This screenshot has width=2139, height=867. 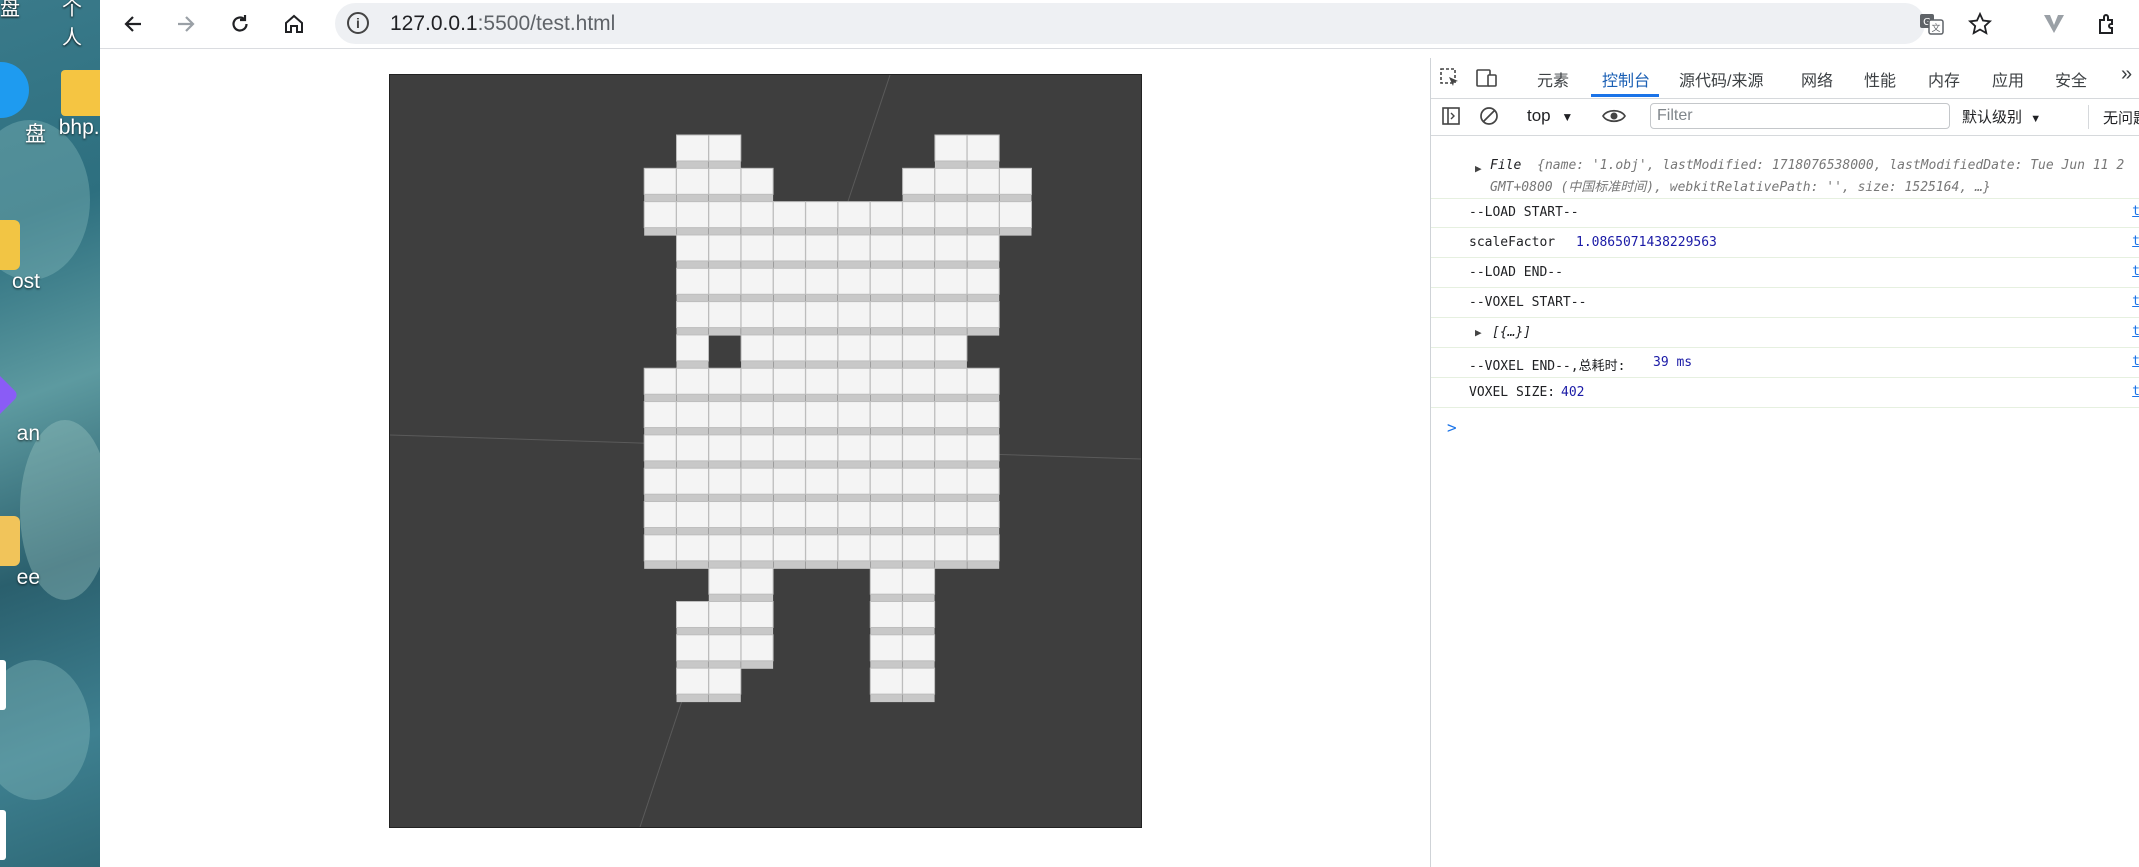 What do you see at coordinates (1489, 118) in the screenshot?
I see `clear-console-icon` at bounding box center [1489, 118].